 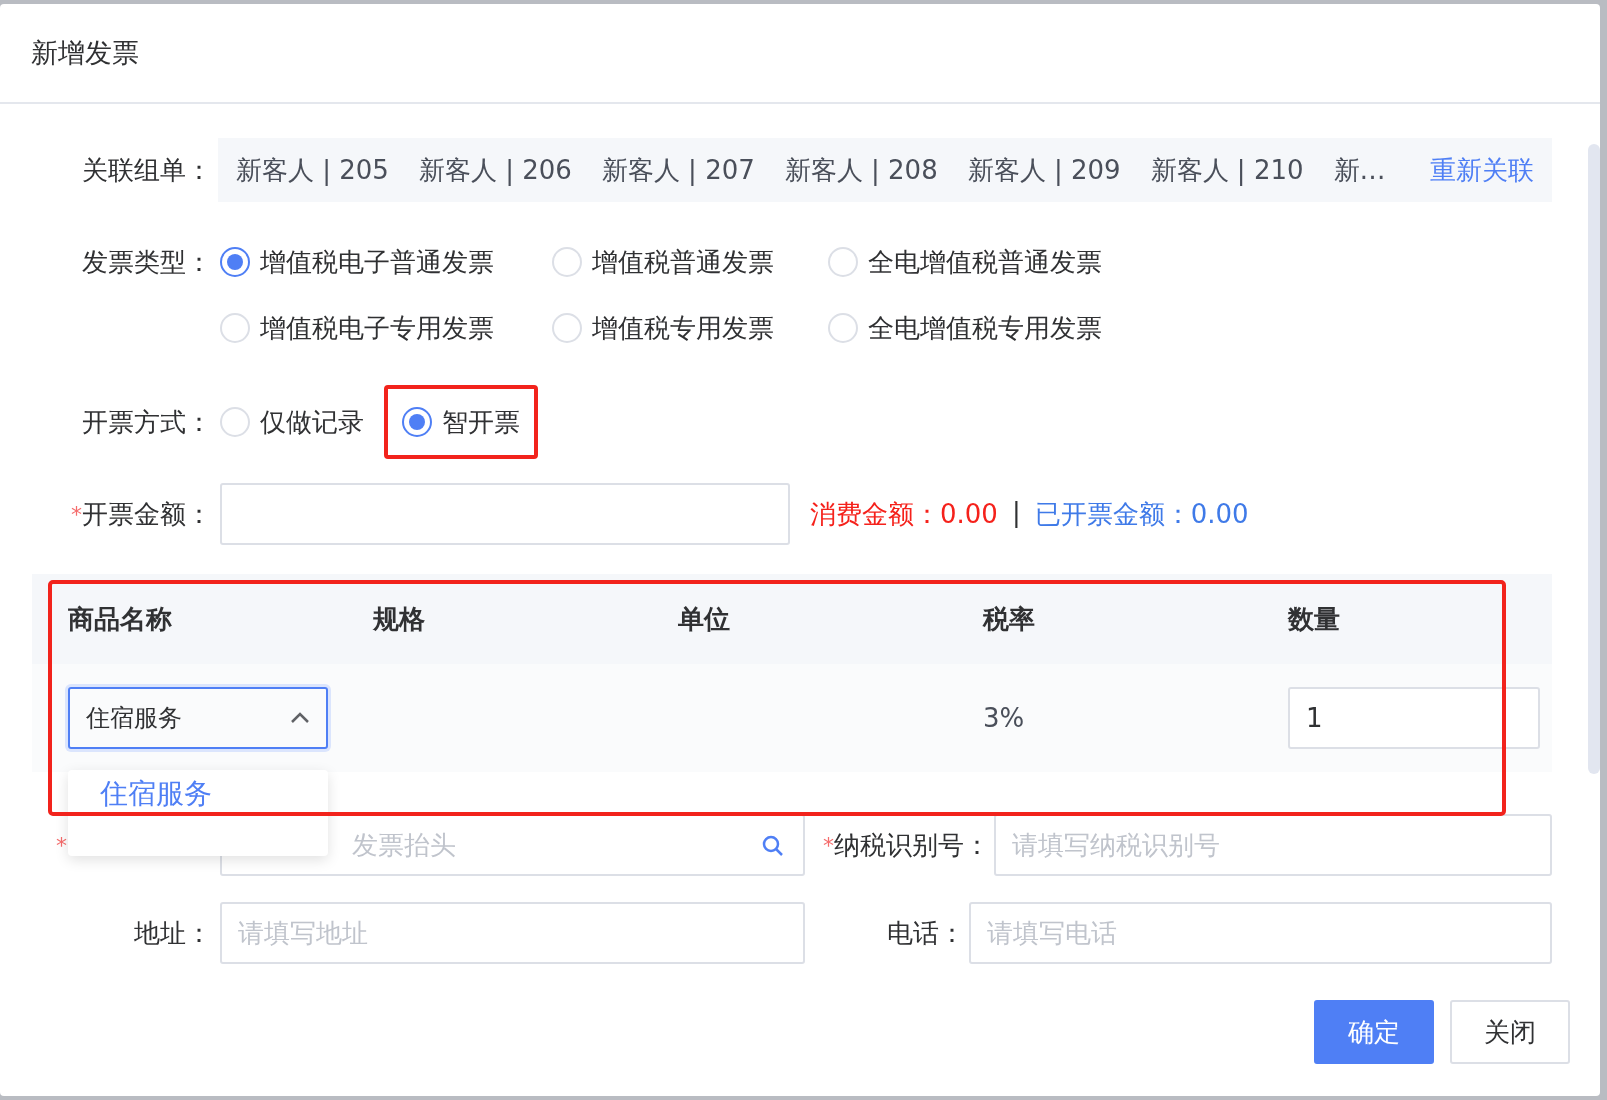 What do you see at coordinates (773, 846) in the screenshot?
I see `search-icon` at bounding box center [773, 846].